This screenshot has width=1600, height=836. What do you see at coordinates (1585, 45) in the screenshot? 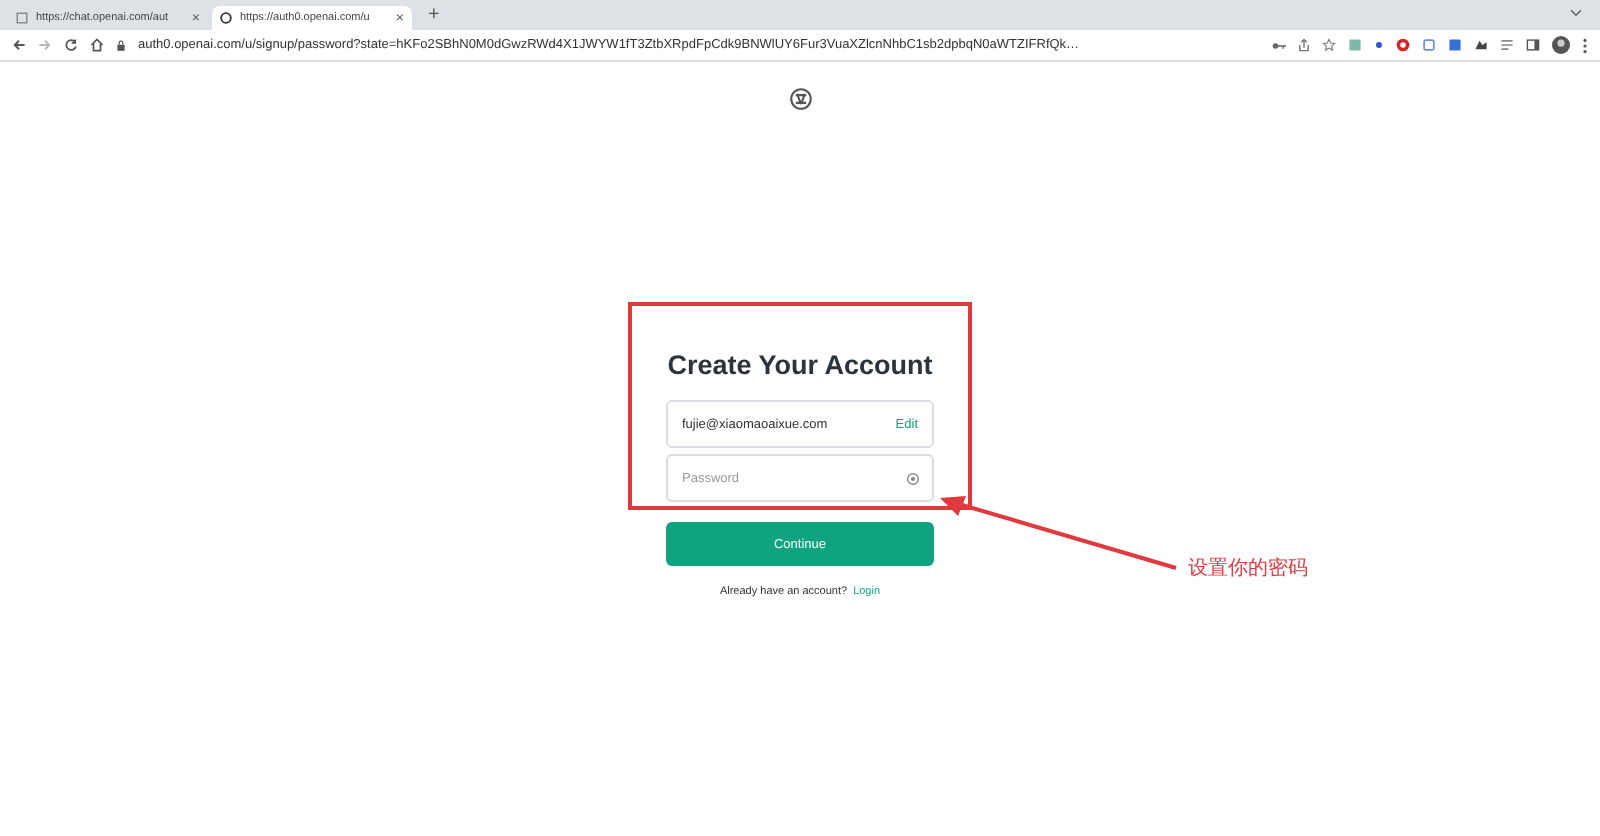
I see `menu-icon` at bounding box center [1585, 45].